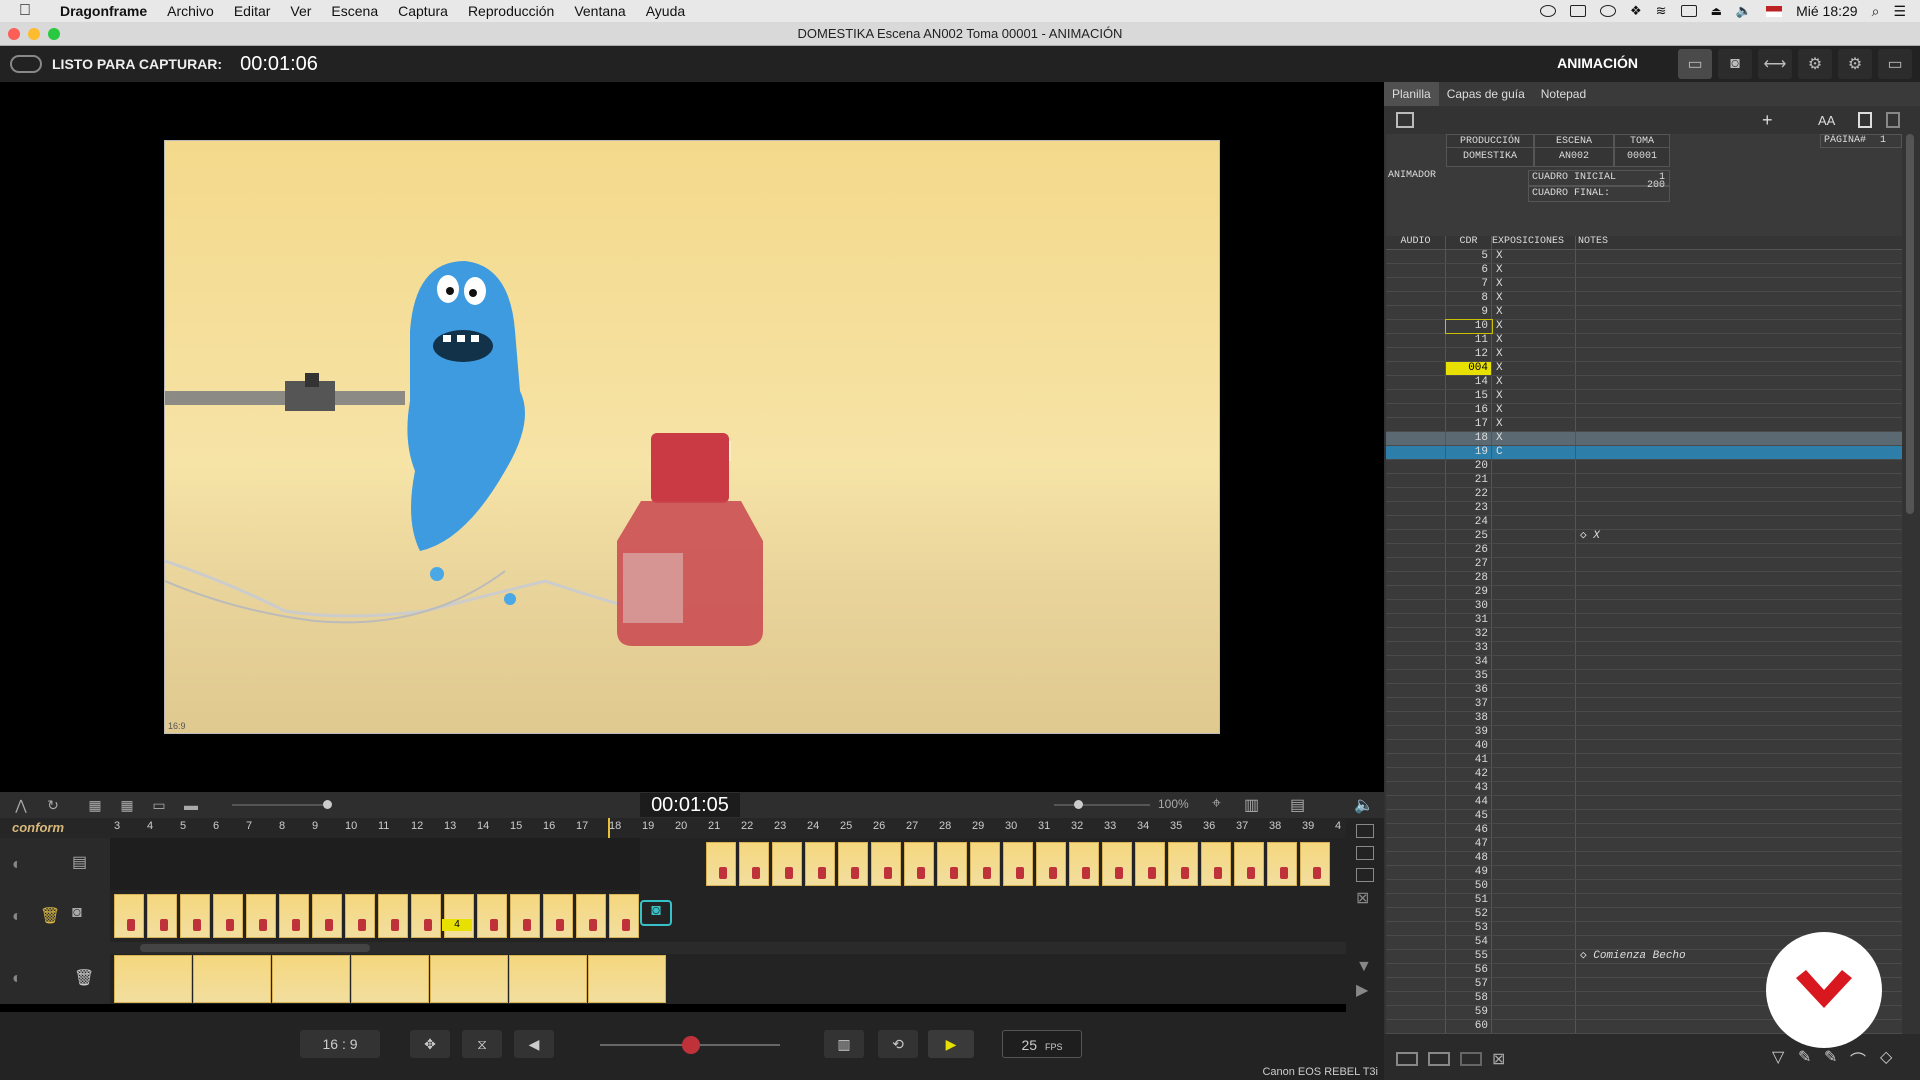 The height and width of the screenshot is (1080, 1920). What do you see at coordinates (1407, 1059) in the screenshot?
I see `frame-view-icon` at bounding box center [1407, 1059].